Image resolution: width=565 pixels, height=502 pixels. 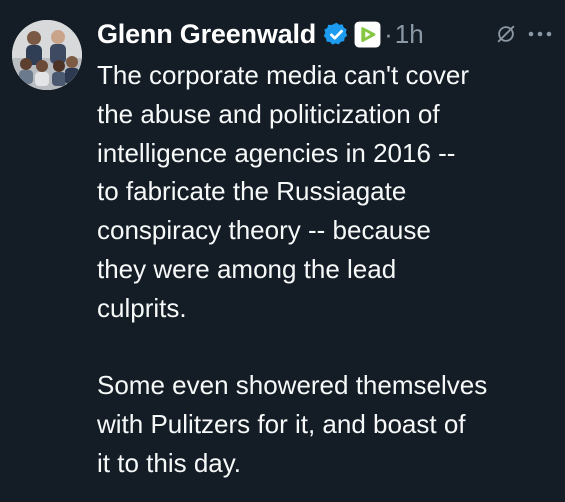 I want to click on more-options-icon, so click(x=540, y=34).